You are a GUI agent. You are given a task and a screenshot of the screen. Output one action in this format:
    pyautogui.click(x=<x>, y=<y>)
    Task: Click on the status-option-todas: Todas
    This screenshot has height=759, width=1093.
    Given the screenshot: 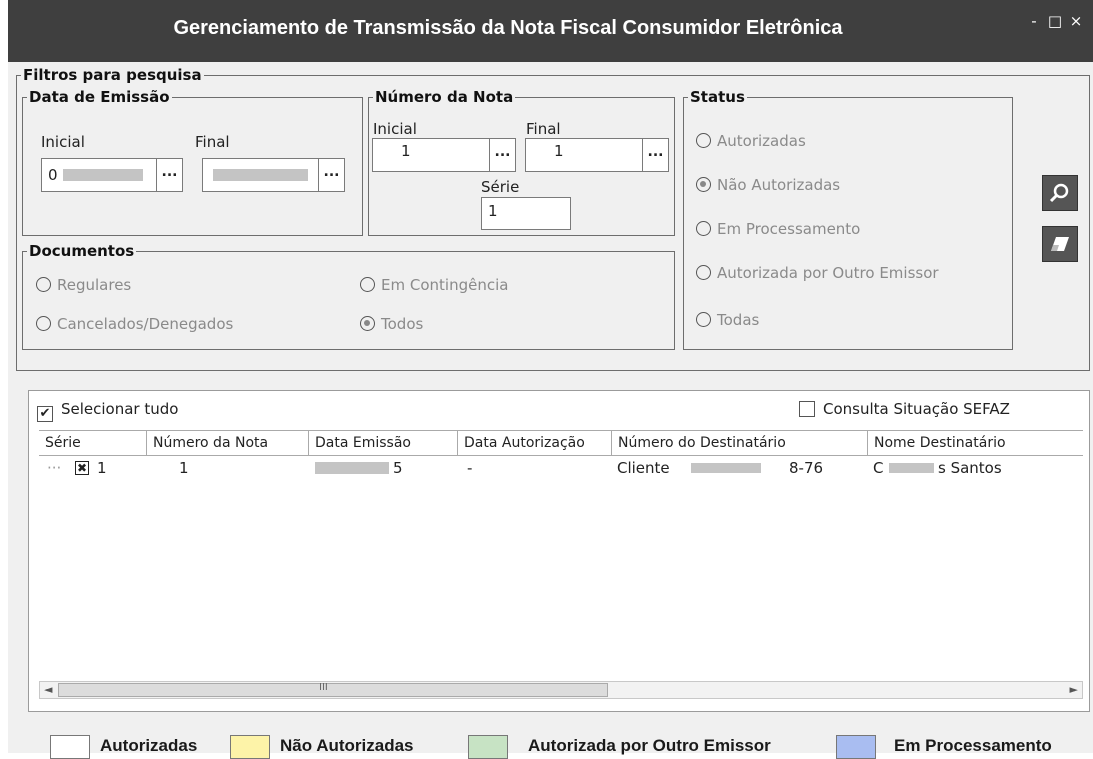 What is the action you would take?
    pyautogui.click(x=727, y=320)
    